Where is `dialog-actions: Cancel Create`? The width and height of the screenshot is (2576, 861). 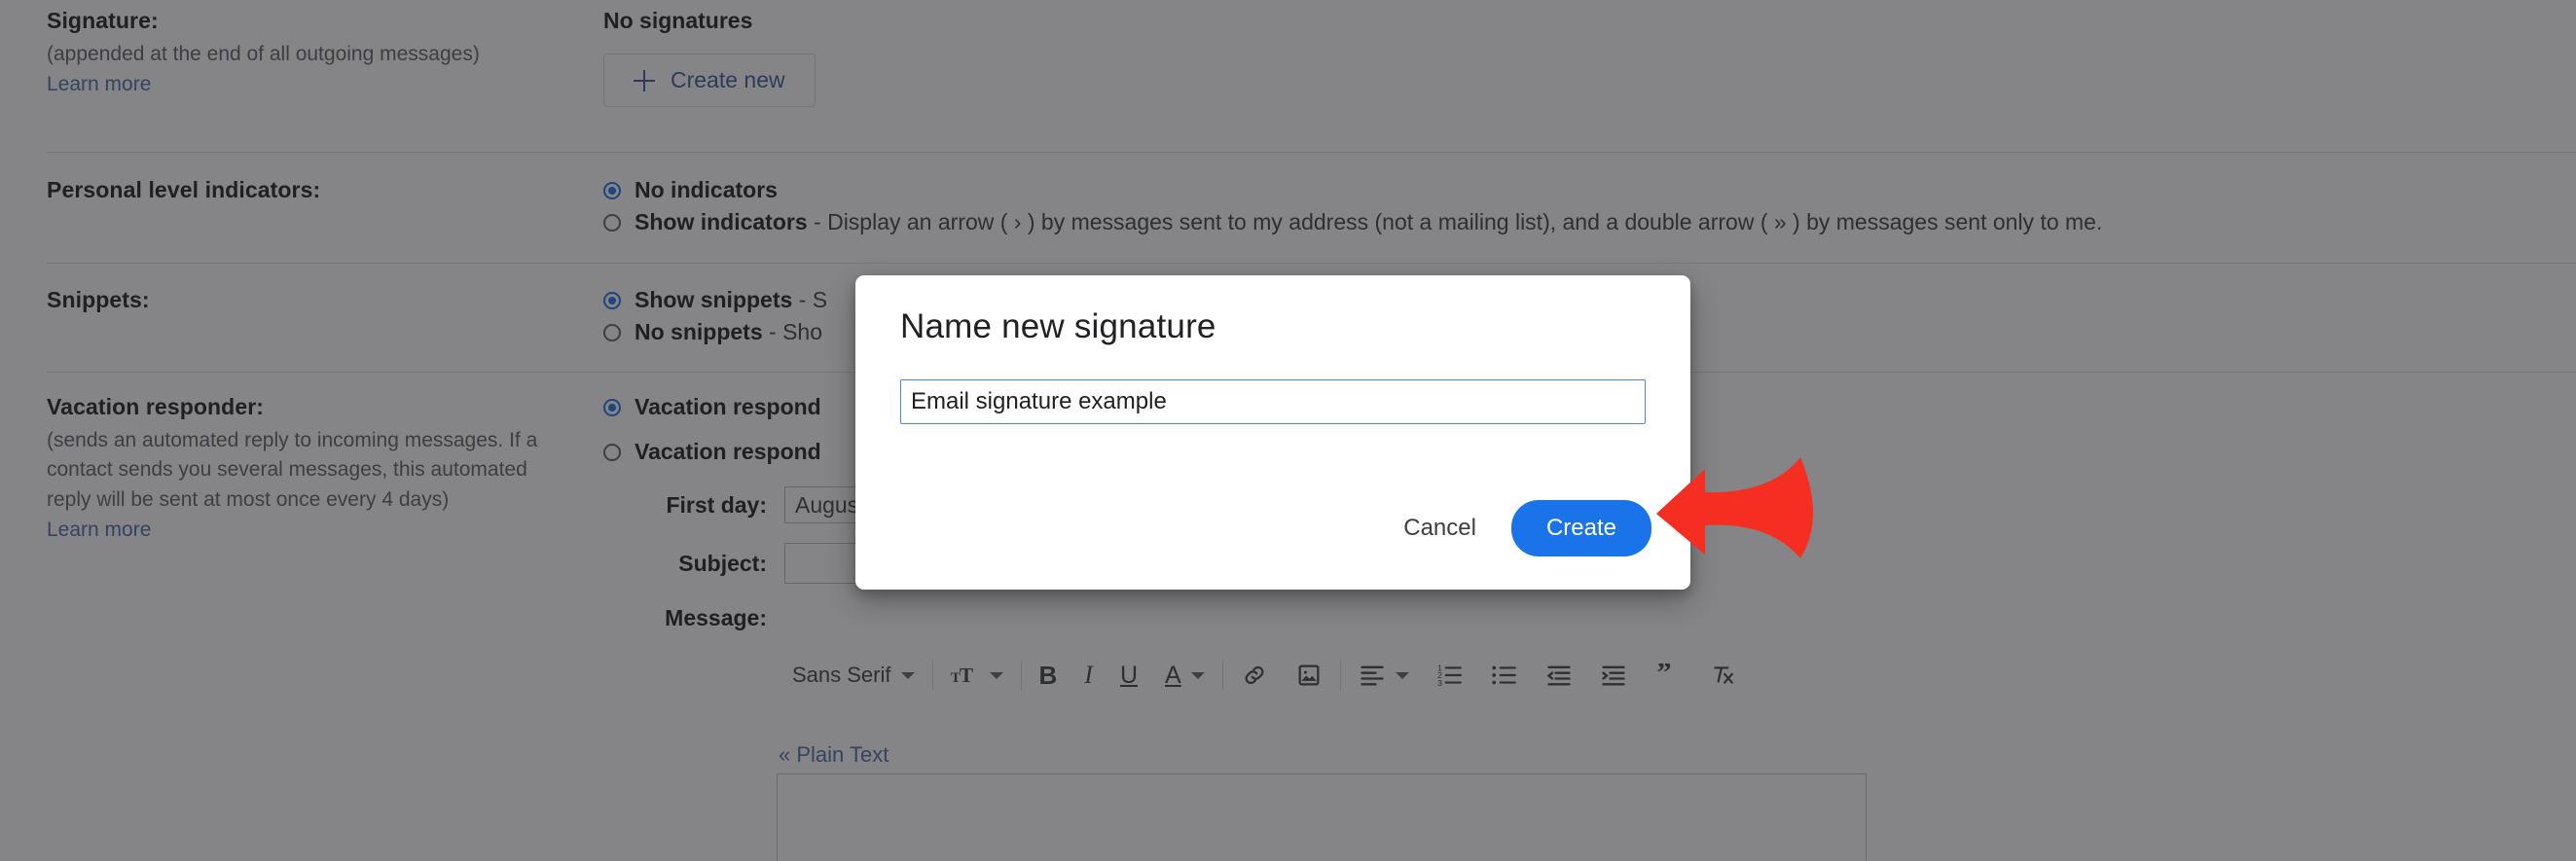
dialog-actions: Cancel Create is located at coordinates (1514, 528).